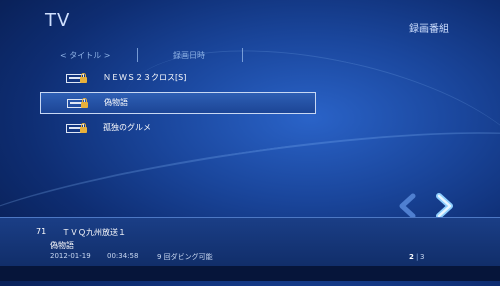  What do you see at coordinates (94, 232) in the screenshot?
I see `channel-name: ＴＶＱ九州放送１` at bounding box center [94, 232].